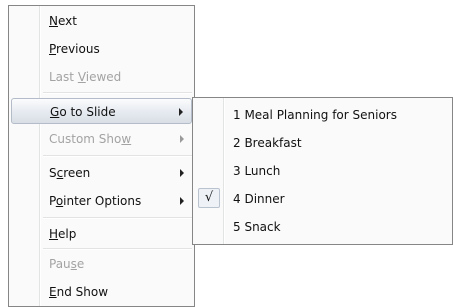 The image size is (453, 307). What do you see at coordinates (90, 139) in the screenshot?
I see `menu-item-label: Custom Show` at bounding box center [90, 139].